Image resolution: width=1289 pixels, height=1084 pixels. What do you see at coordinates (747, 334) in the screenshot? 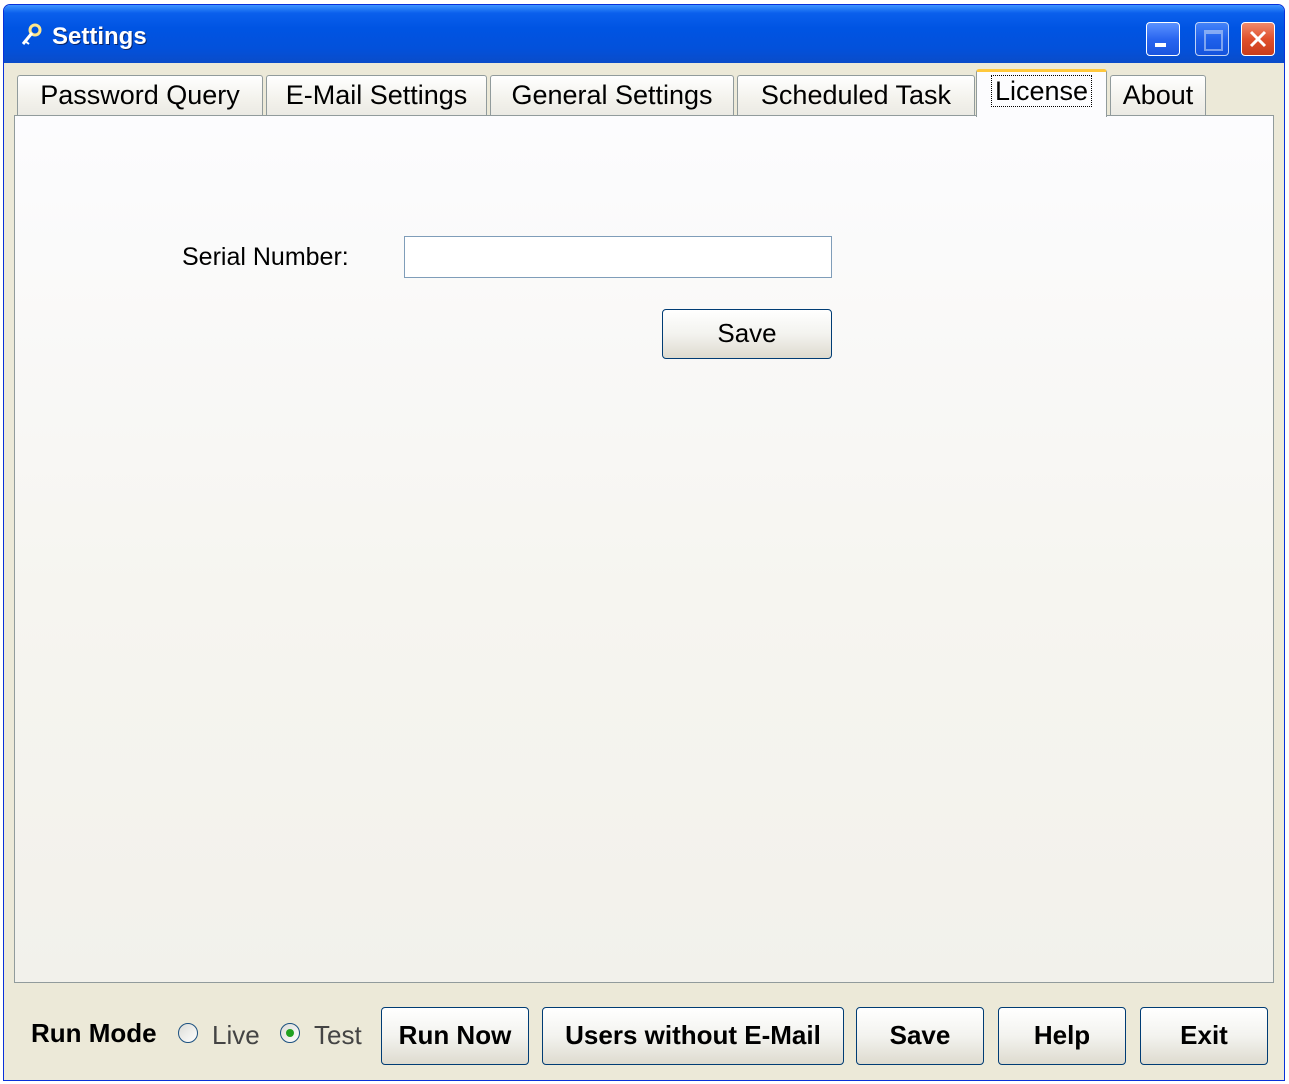
I see `license-save-button: Save` at bounding box center [747, 334].